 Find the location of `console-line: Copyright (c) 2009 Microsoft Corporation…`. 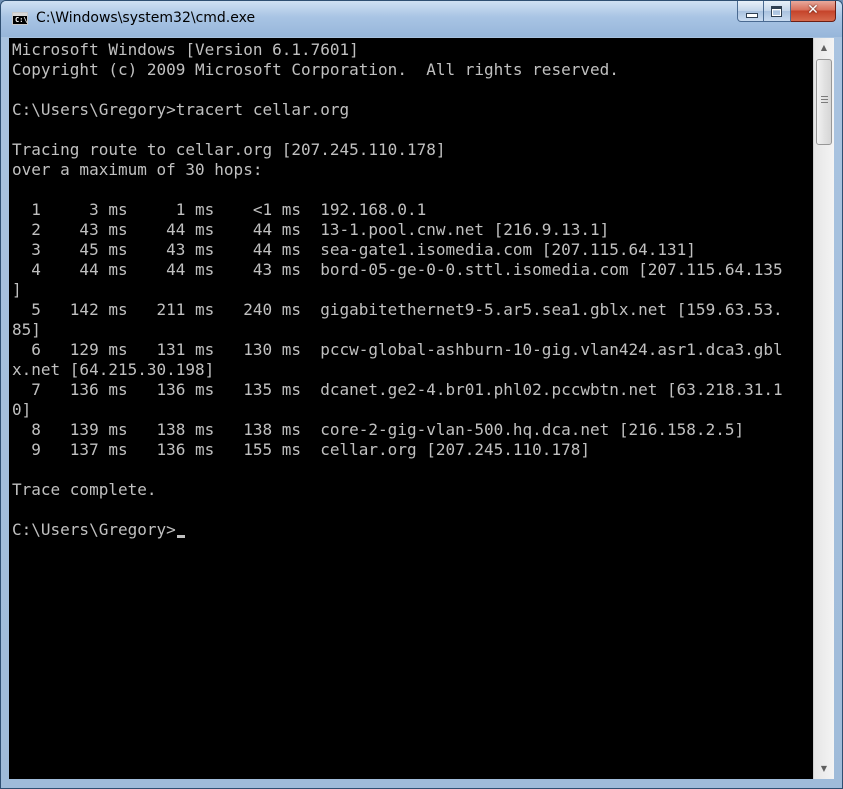

console-line: Copyright (c) 2009 Microsoft Corporation… is located at coordinates (315, 69).